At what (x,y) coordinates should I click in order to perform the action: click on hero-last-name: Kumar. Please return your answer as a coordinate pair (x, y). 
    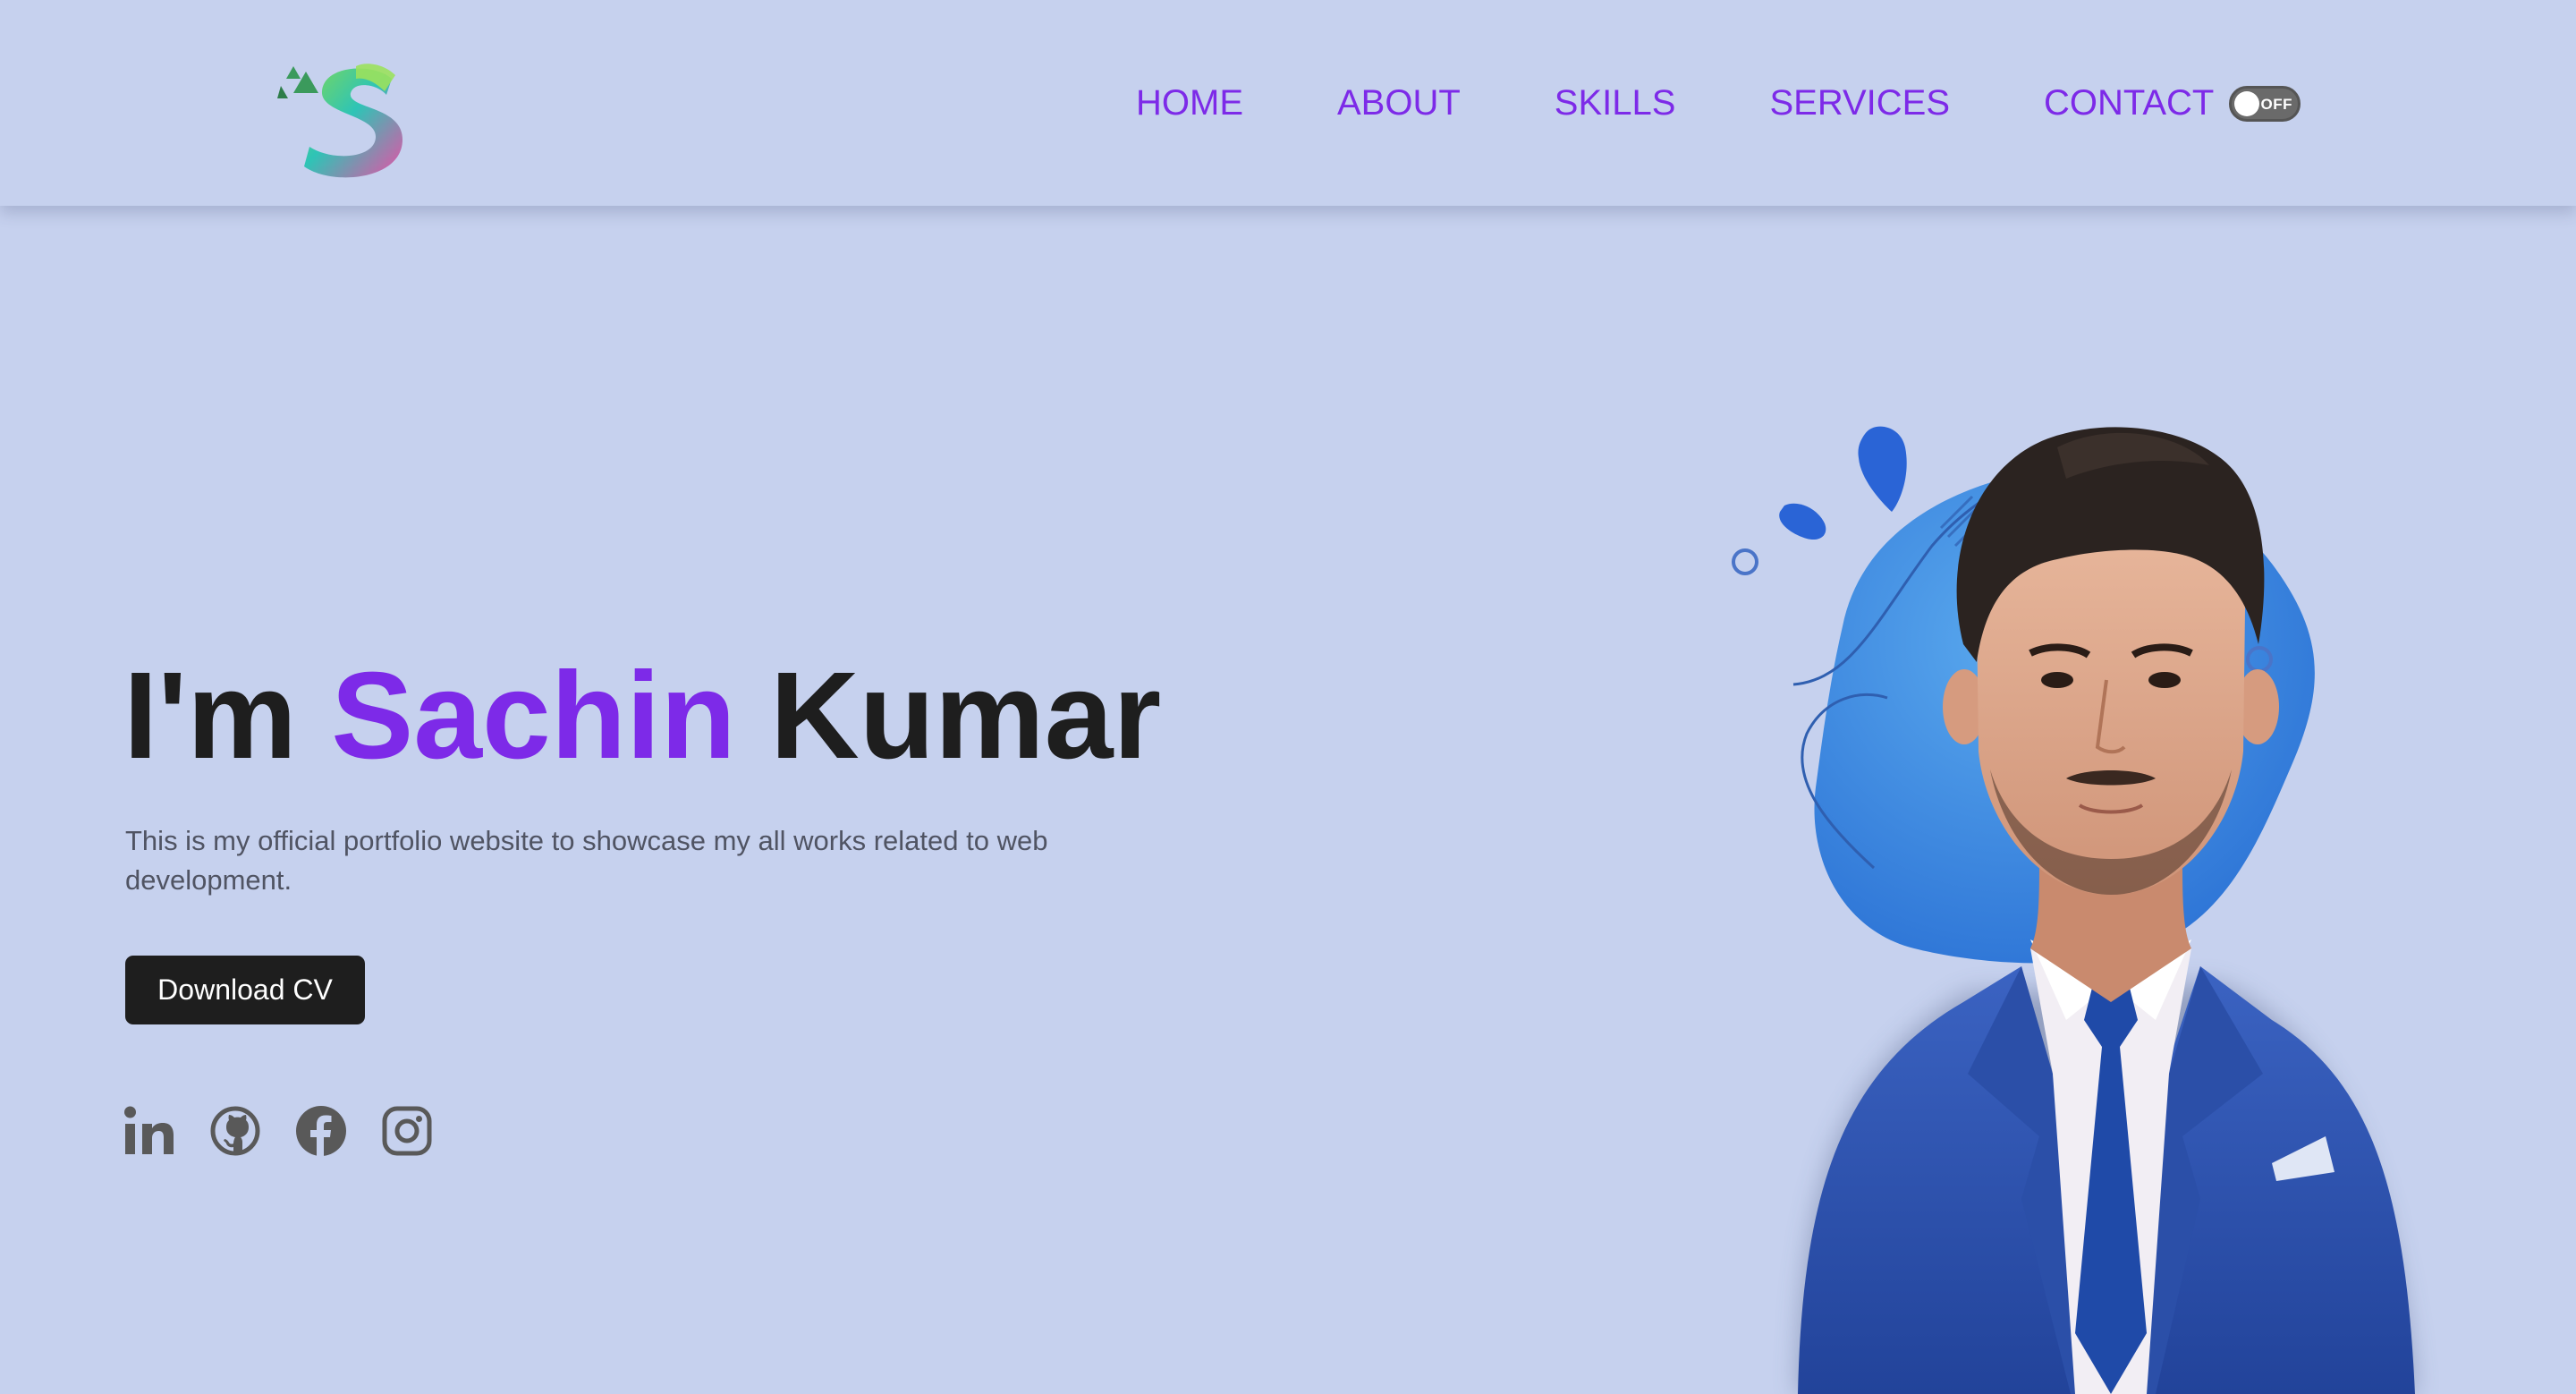
    Looking at the image, I should click on (966, 716).